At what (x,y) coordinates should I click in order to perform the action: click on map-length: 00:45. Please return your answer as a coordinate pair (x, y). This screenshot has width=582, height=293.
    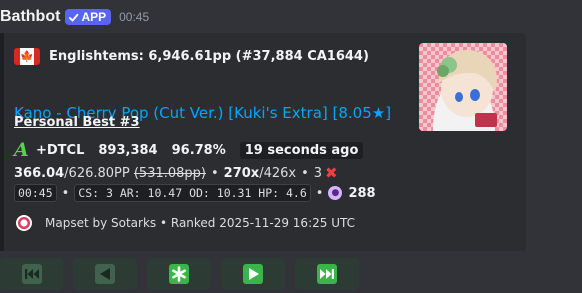
    Looking at the image, I should click on (35, 193).